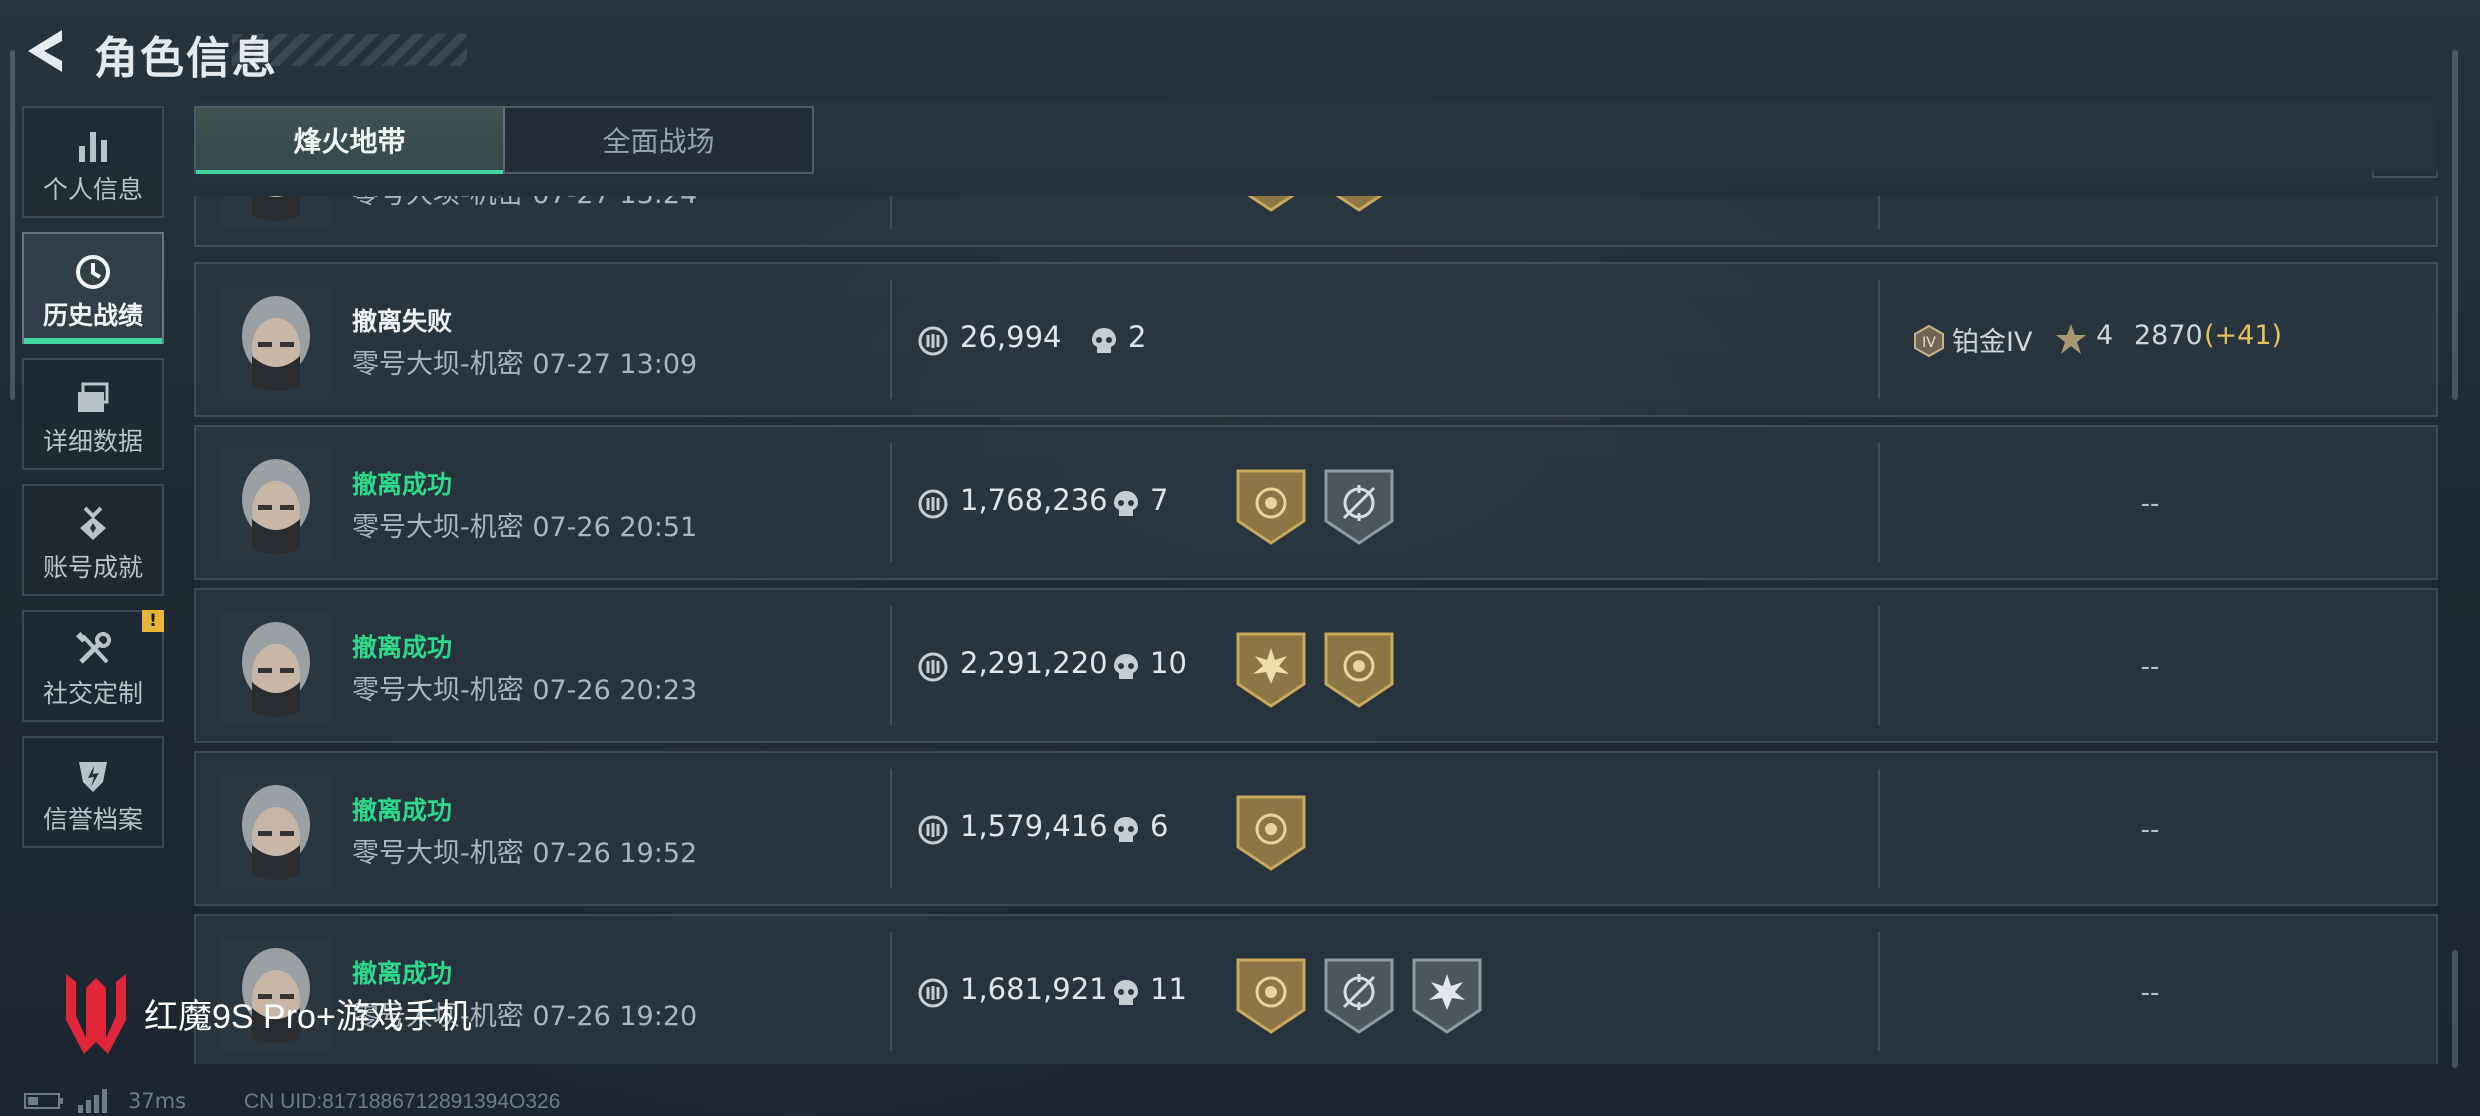  Describe the element at coordinates (93, 648) in the screenshot. I see `tools-icon` at that location.